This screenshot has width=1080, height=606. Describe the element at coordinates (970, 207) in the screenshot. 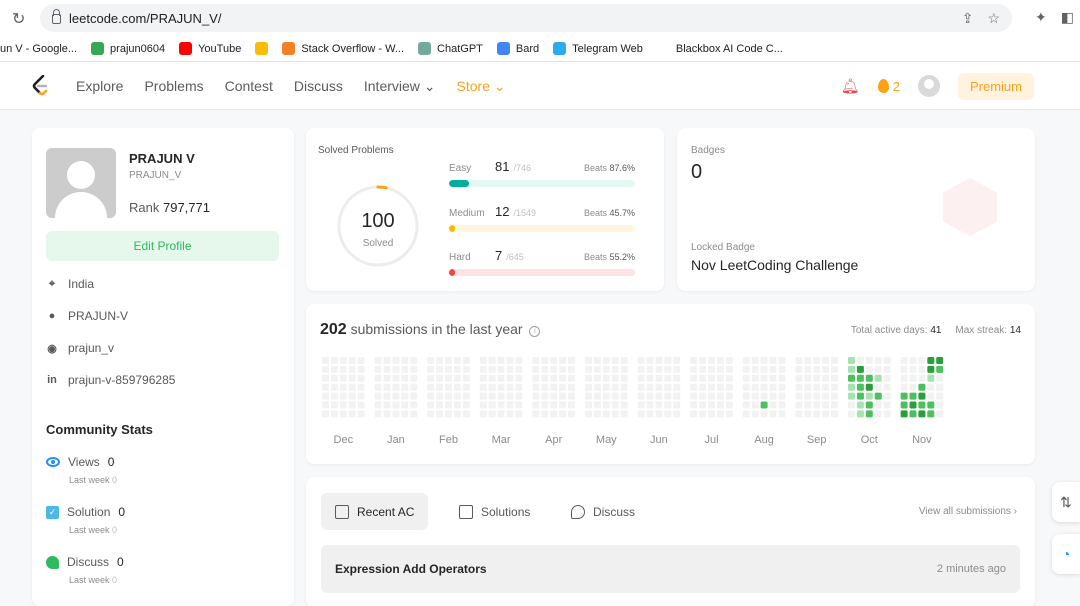

I see `locked-badge-icon` at that location.